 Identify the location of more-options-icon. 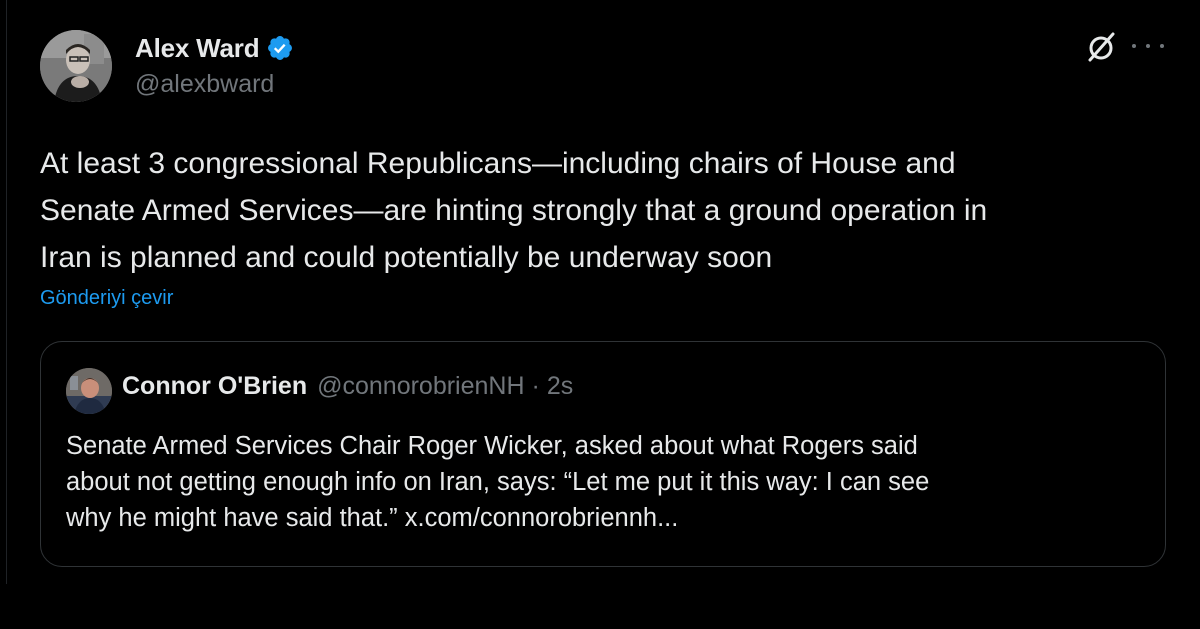
(1148, 46).